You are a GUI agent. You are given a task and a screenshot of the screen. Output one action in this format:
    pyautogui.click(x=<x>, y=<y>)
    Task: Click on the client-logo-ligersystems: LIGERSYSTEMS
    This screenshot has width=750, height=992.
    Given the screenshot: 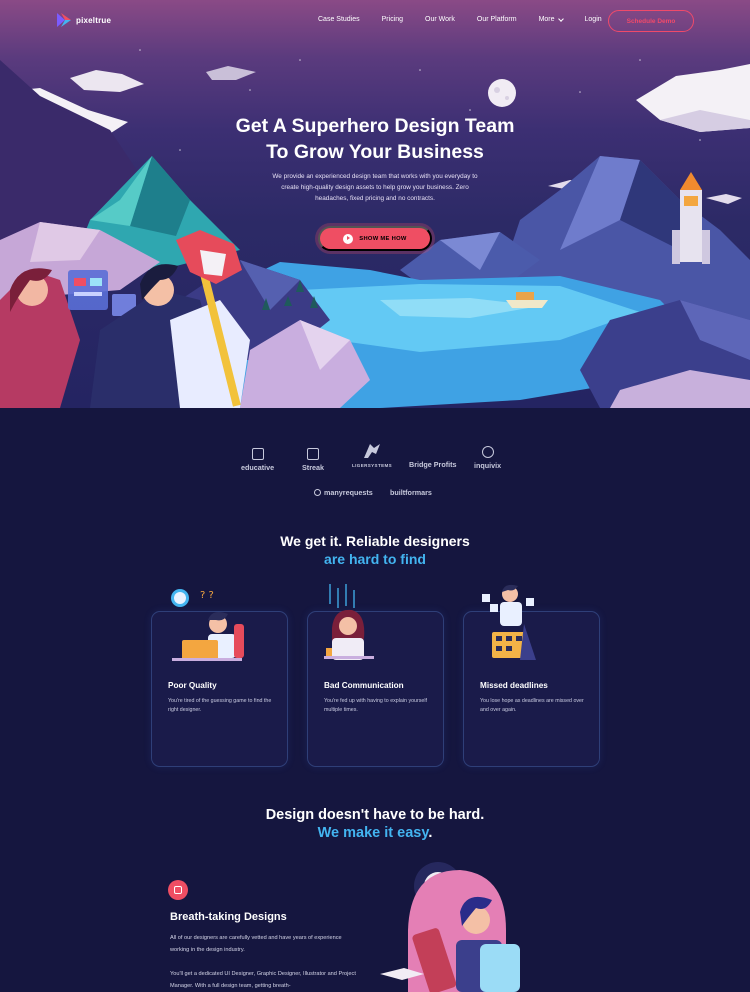 What is the action you would take?
    pyautogui.click(x=372, y=455)
    